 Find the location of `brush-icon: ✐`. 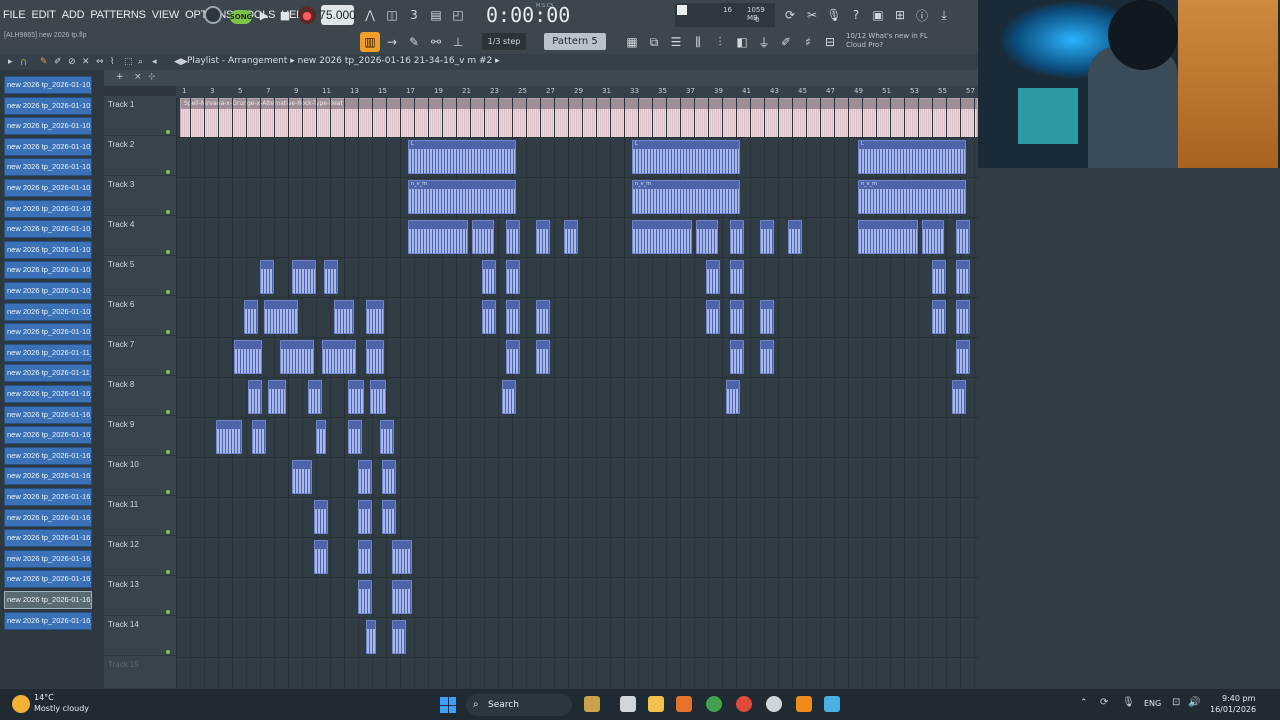

brush-icon: ✐ is located at coordinates (786, 42).